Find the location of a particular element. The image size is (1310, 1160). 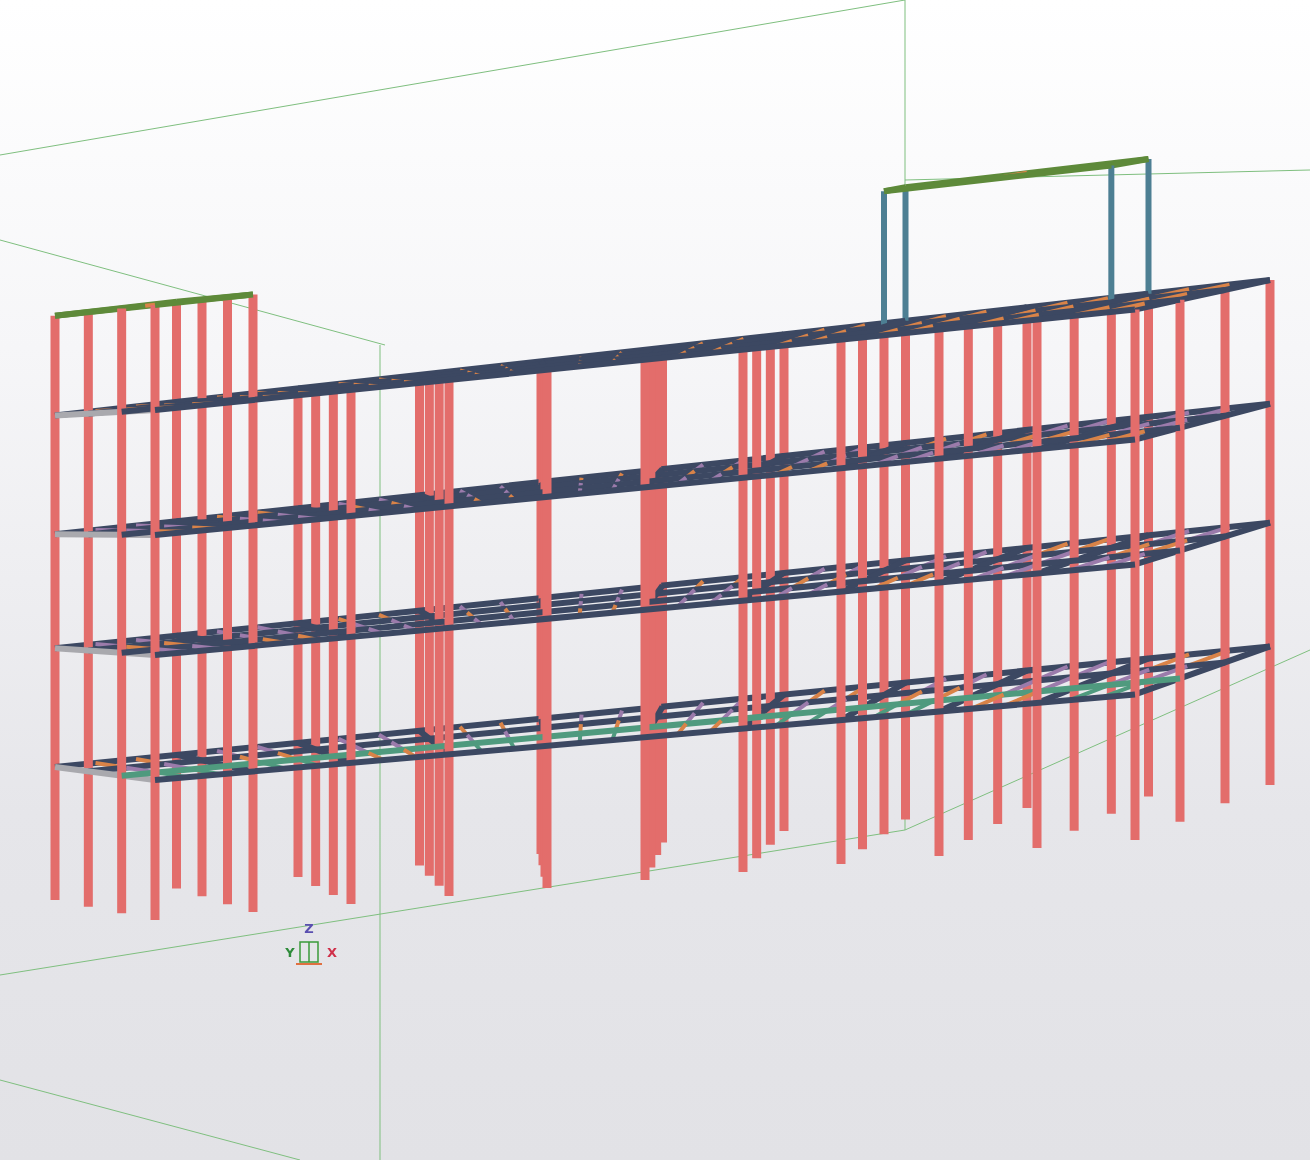

axis-triad-icon is located at coordinates (309, 953).